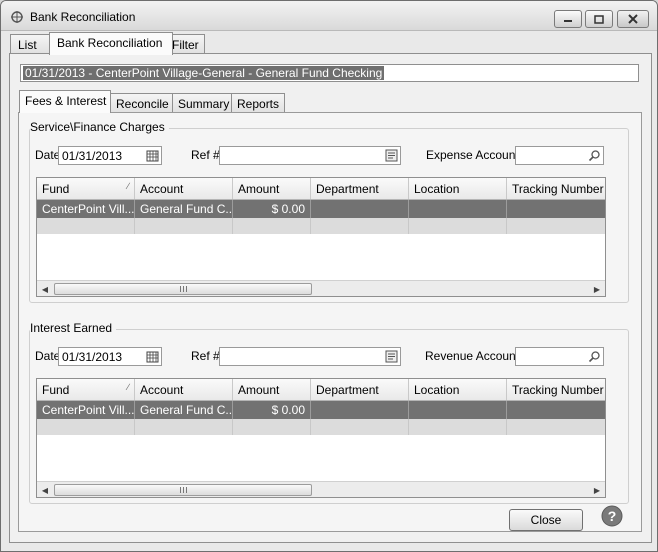  I want to click on close-icon, so click(633, 19).